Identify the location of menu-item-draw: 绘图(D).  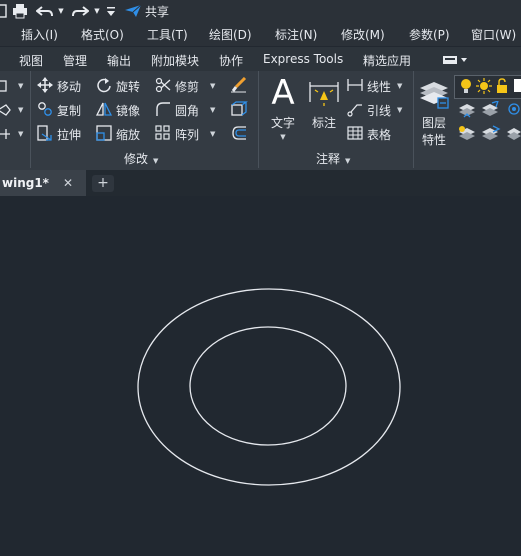
(230, 34).